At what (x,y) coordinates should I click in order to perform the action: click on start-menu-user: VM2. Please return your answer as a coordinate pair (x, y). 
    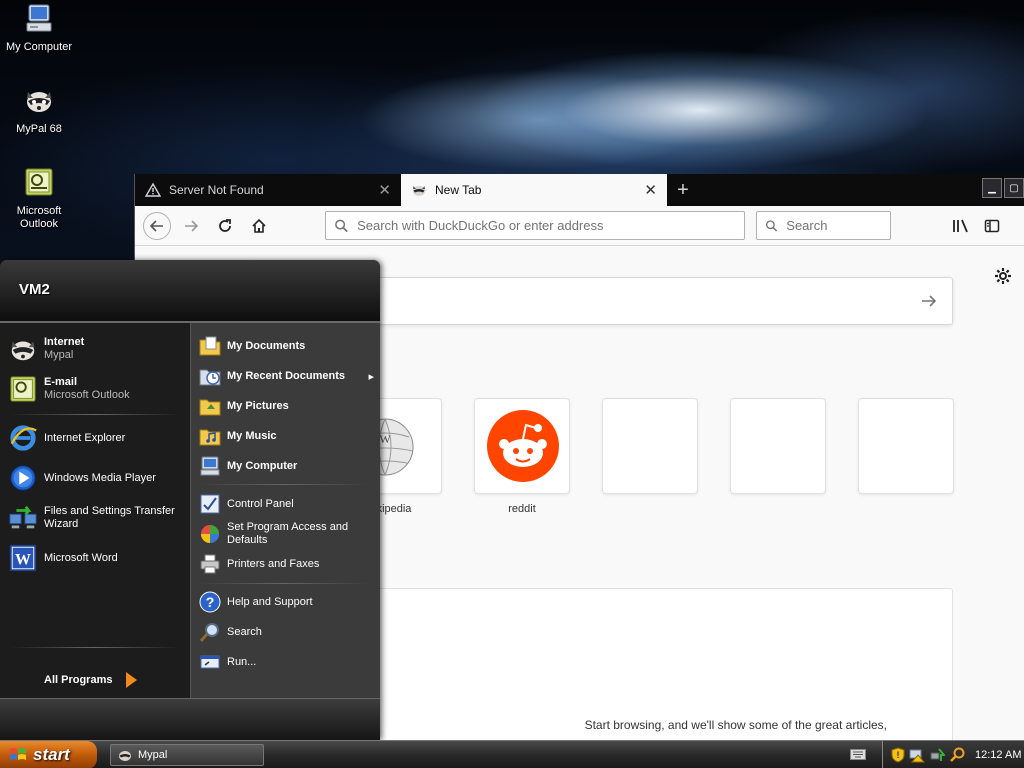
    Looking at the image, I should click on (190, 291).